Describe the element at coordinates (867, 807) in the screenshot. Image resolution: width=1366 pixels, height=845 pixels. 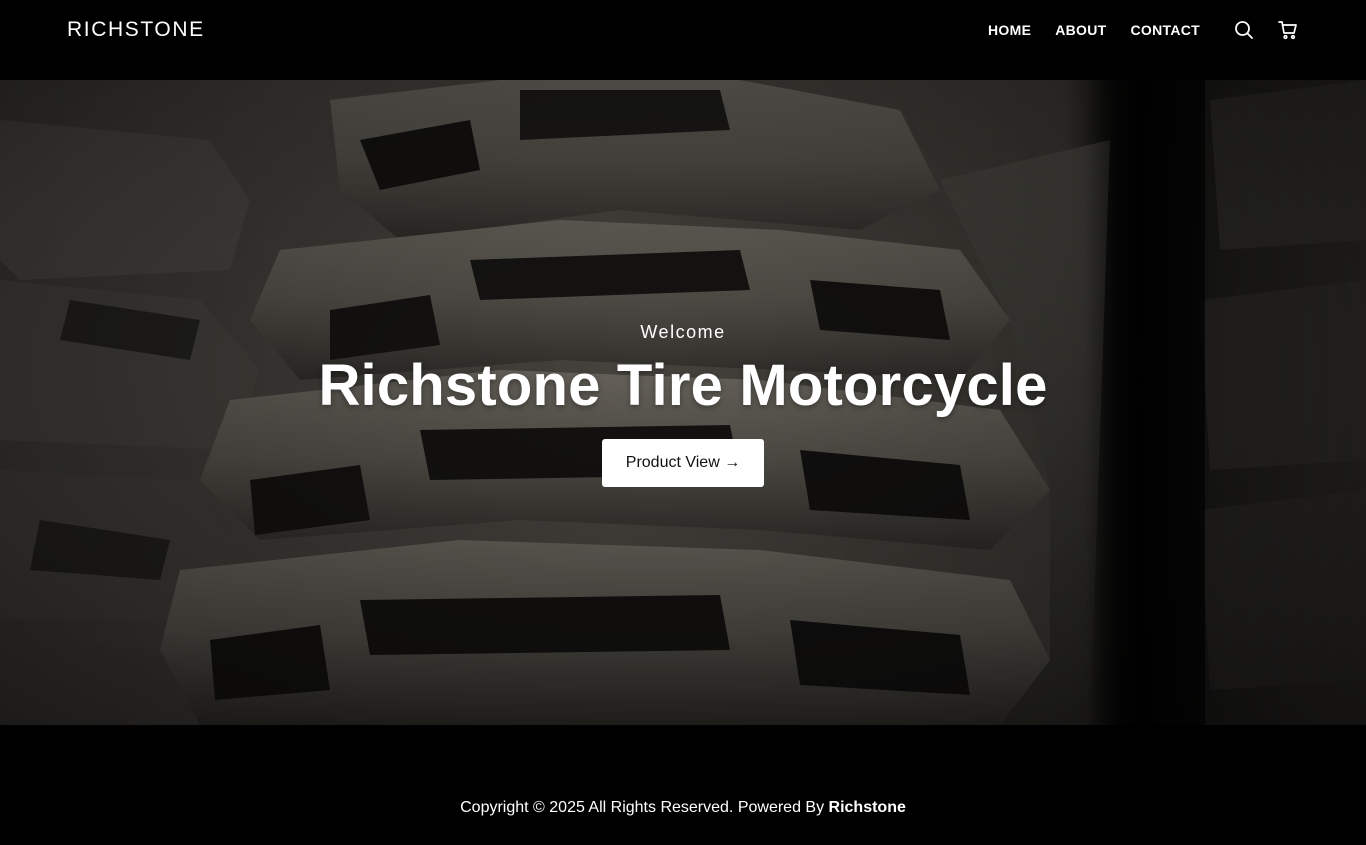
I see `footer-brand: Richstone` at that location.